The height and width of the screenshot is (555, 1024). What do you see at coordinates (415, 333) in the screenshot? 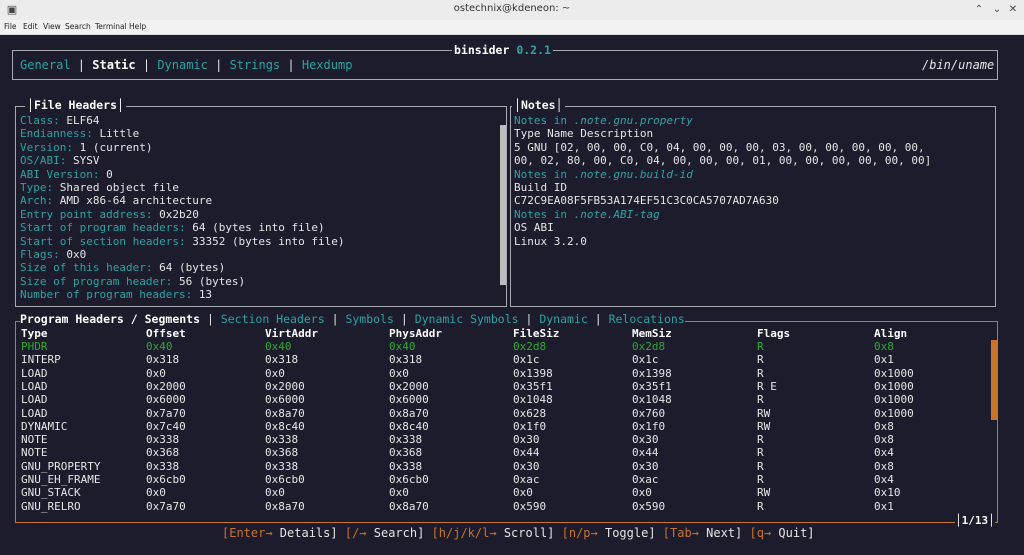
I see `column-header: PhysAddr` at bounding box center [415, 333].